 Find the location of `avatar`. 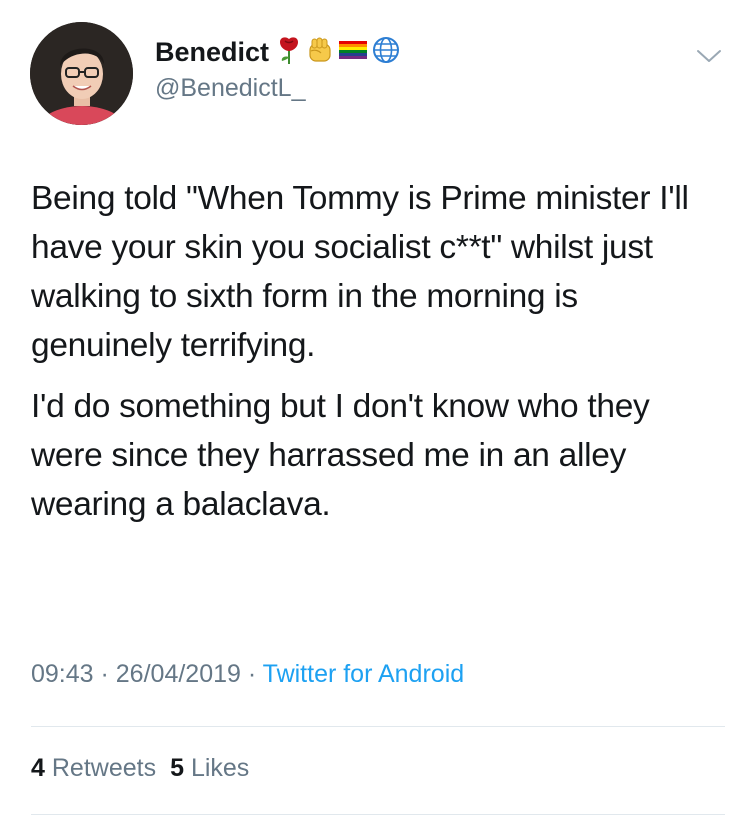

avatar is located at coordinates (81, 73).